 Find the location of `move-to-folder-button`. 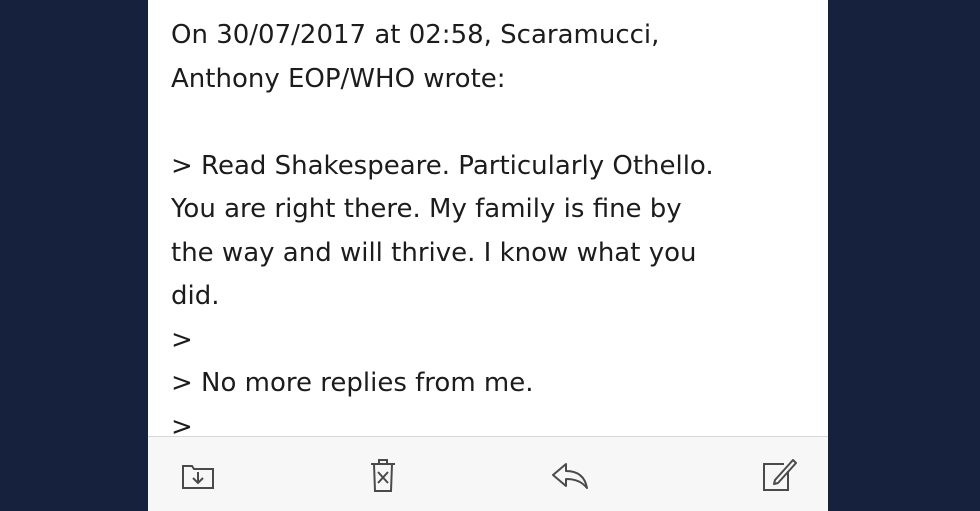

move-to-folder-button is located at coordinates (198, 475).